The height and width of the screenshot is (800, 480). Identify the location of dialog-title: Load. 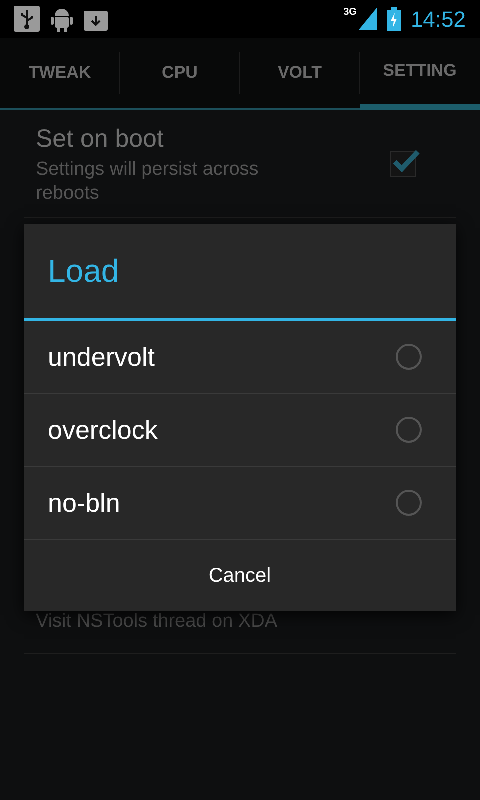
(84, 271).